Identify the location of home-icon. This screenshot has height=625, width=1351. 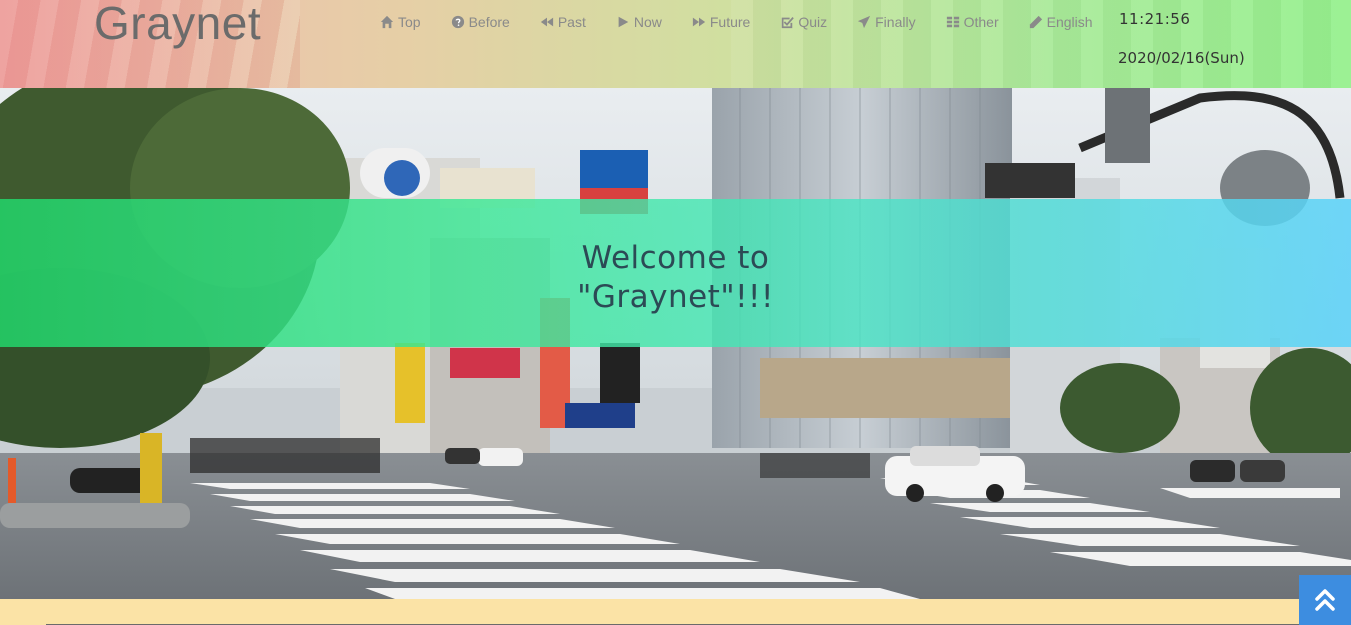
(387, 22).